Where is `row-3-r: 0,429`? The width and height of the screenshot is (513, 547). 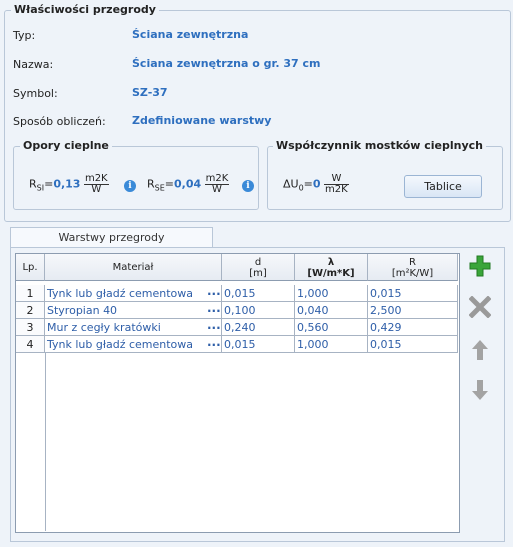 row-3-r: 0,429 is located at coordinates (413, 327).